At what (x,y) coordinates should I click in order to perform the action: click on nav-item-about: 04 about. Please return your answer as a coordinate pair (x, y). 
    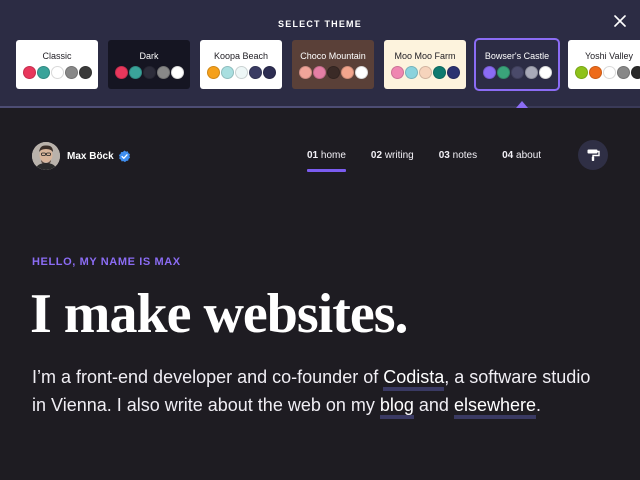
    Looking at the image, I should click on (521, 155).